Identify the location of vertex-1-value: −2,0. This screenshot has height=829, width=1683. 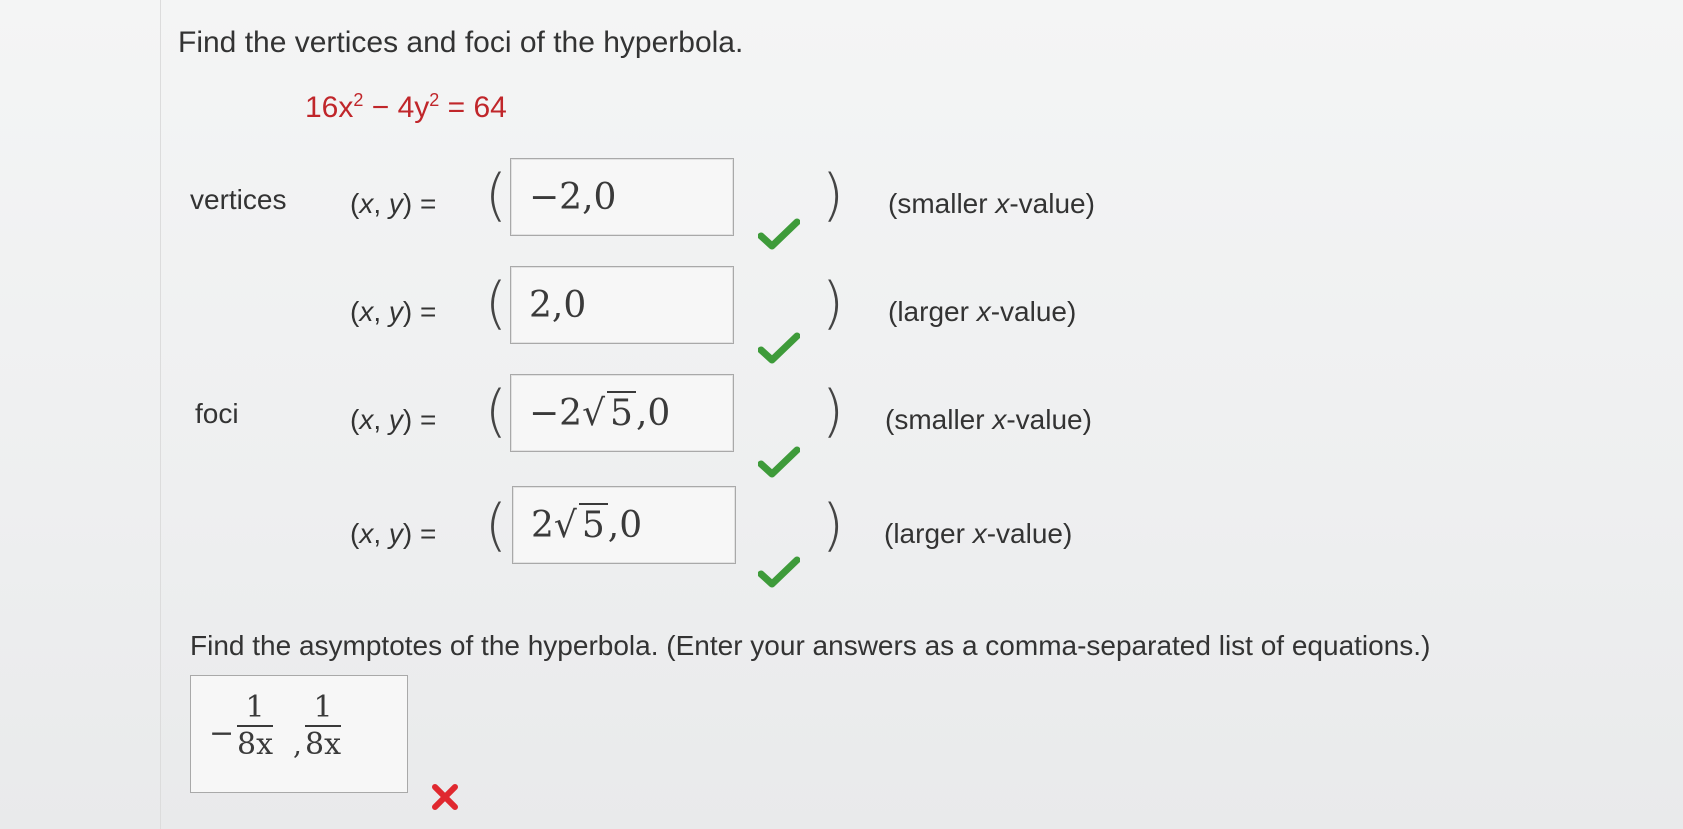
(573, 197).